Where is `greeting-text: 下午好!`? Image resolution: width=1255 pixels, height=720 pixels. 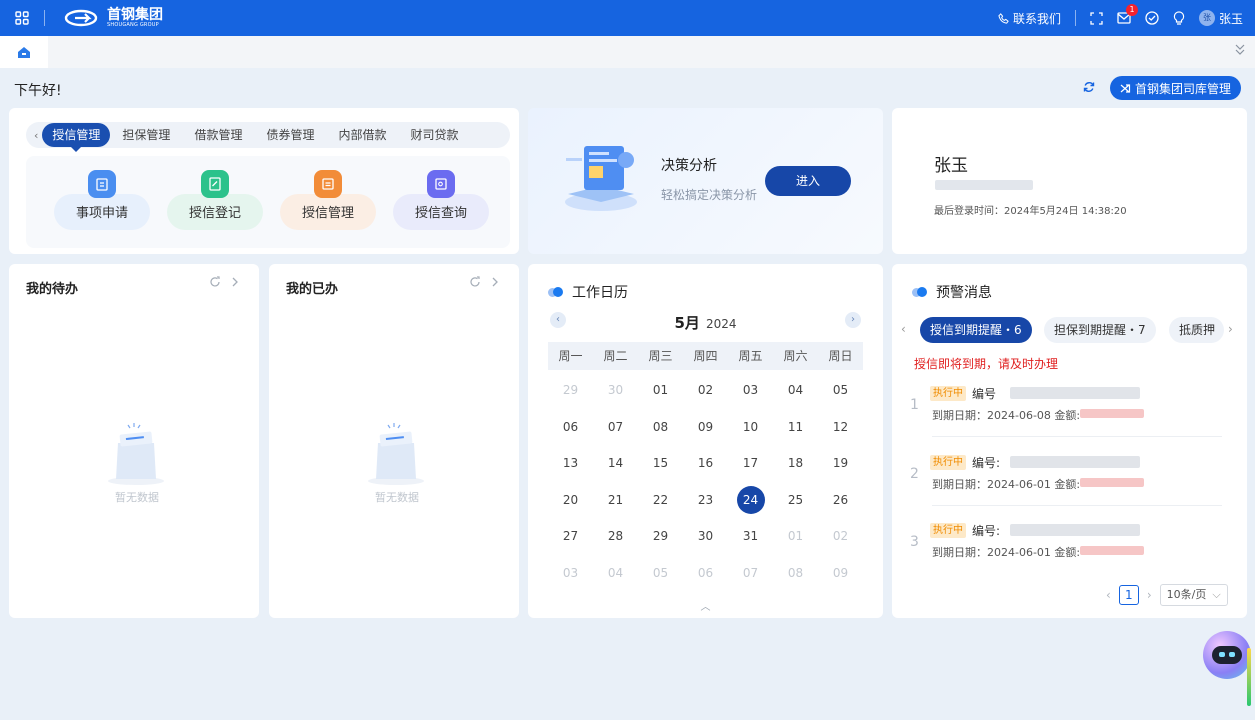
greeting-text: 下午好! is located at coordinates (38, 91).